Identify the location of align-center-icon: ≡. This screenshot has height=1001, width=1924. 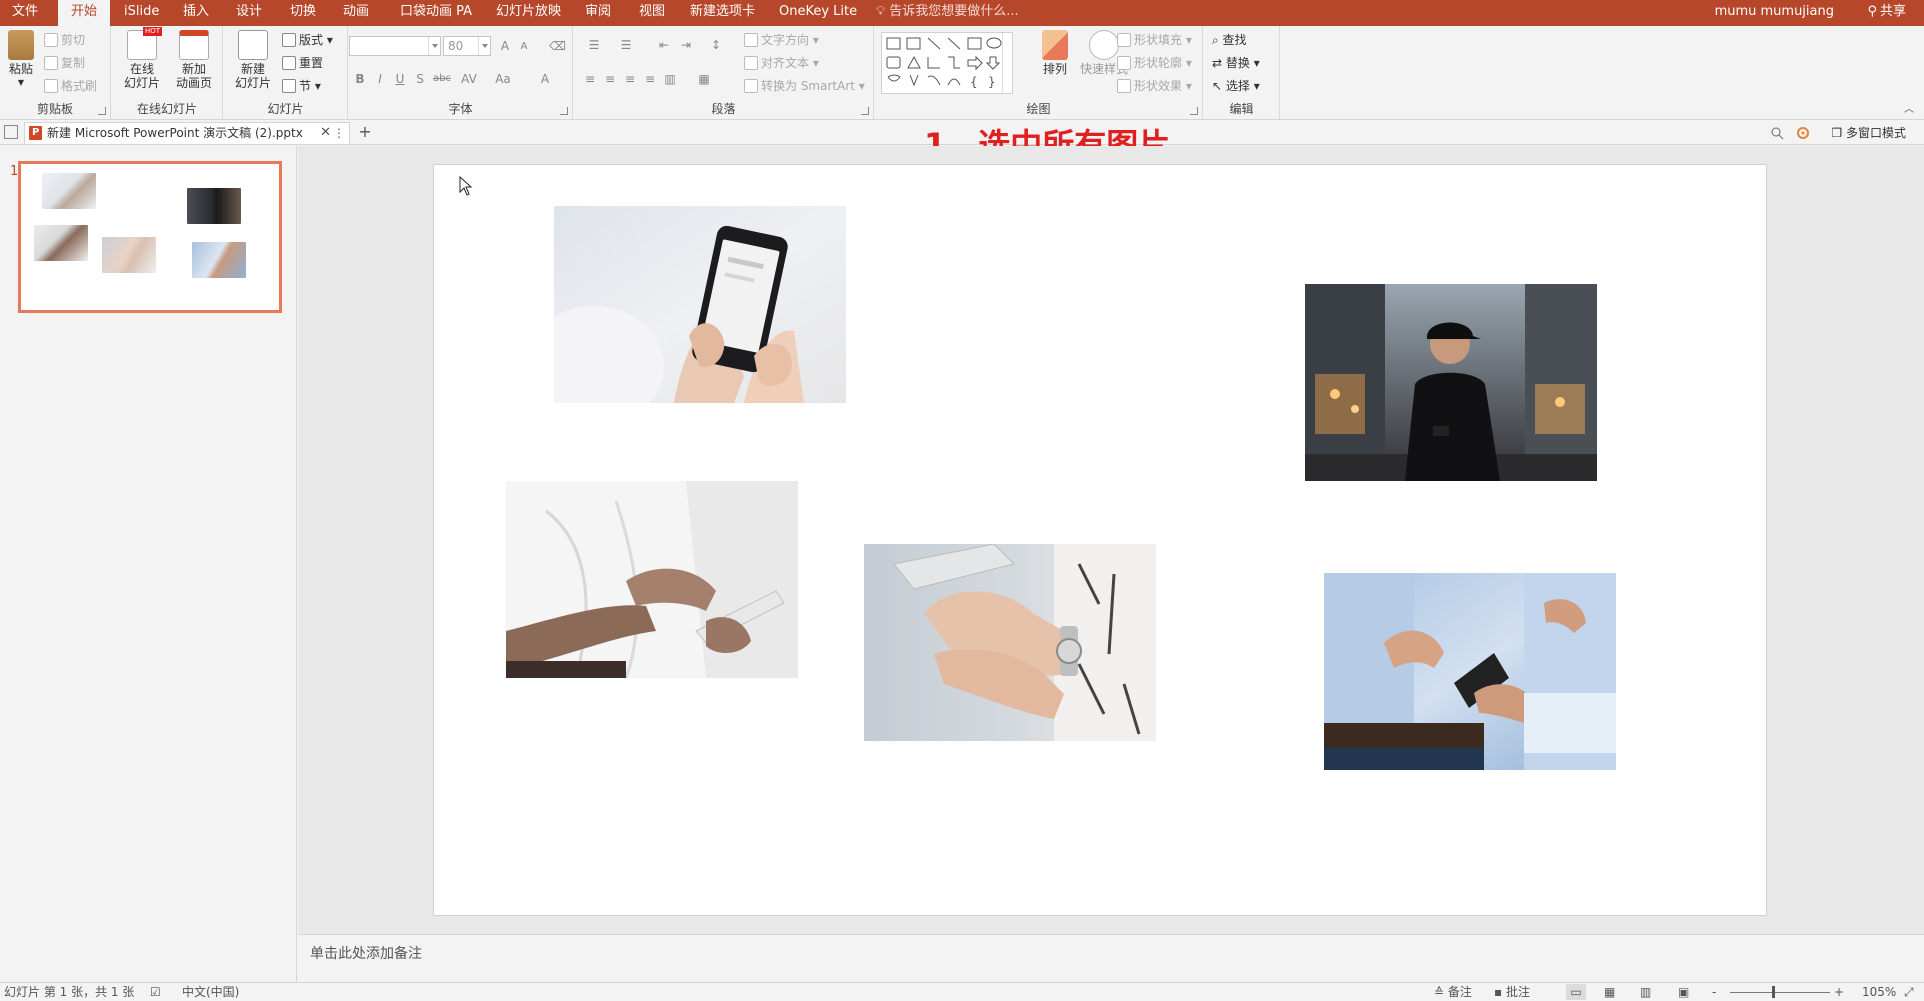
(610, 79).